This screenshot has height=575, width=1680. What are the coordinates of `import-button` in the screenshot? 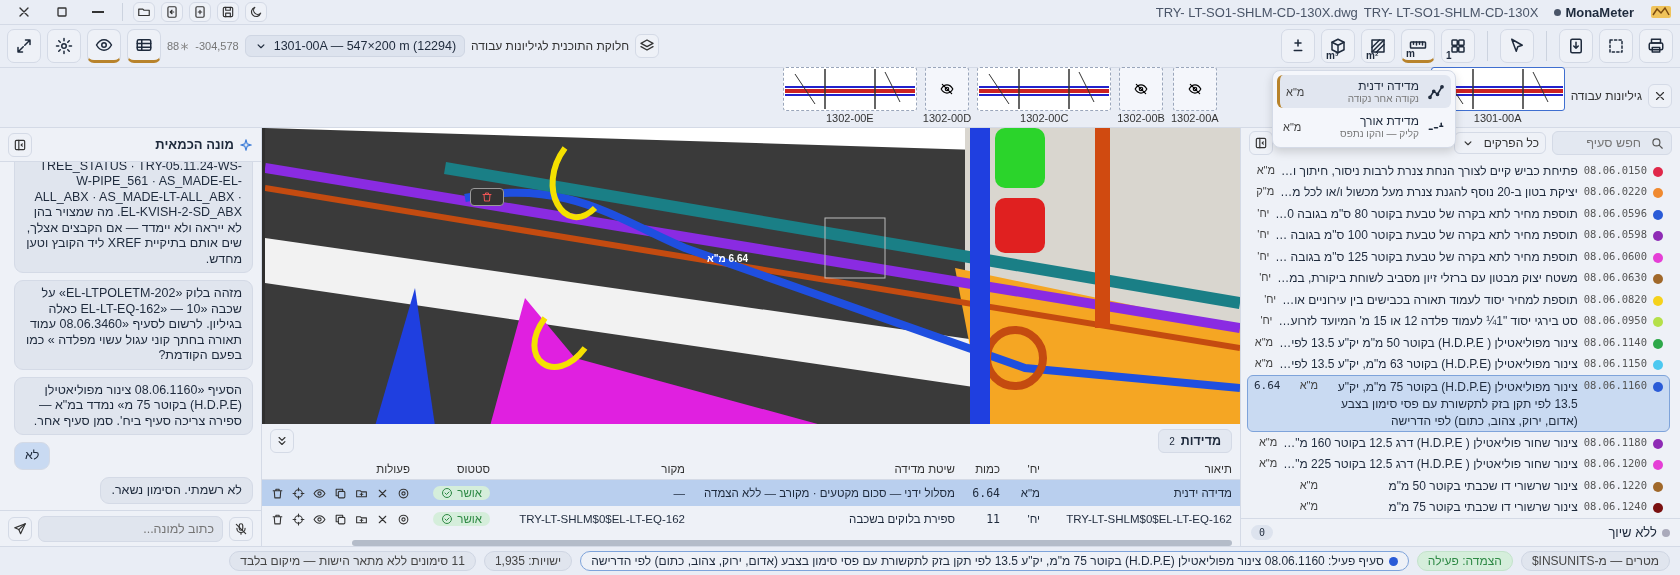 It's located at (172, 12).